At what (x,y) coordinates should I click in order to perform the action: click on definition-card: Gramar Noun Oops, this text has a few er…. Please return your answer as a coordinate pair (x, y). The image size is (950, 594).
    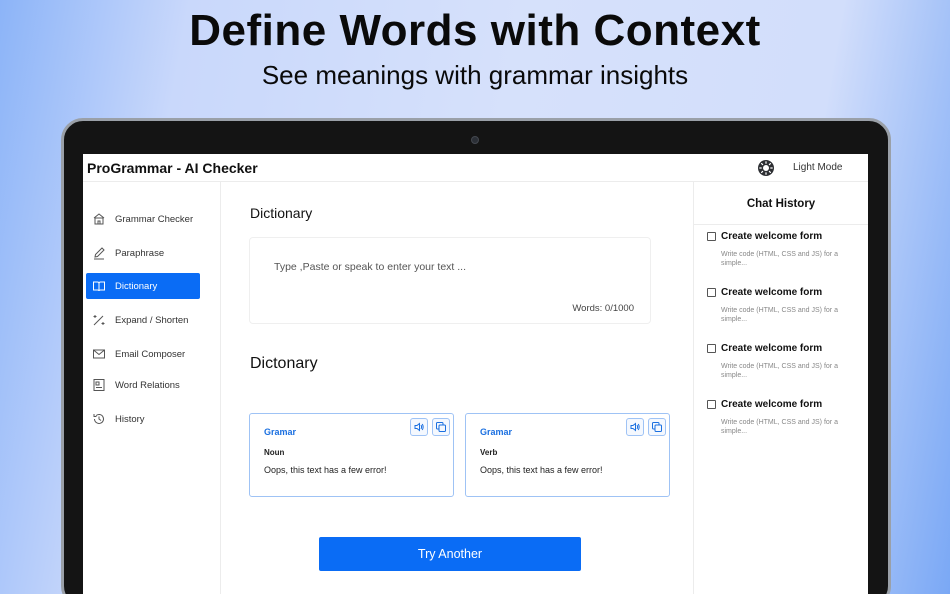
    Looking at the image, I should click on (351, 455).